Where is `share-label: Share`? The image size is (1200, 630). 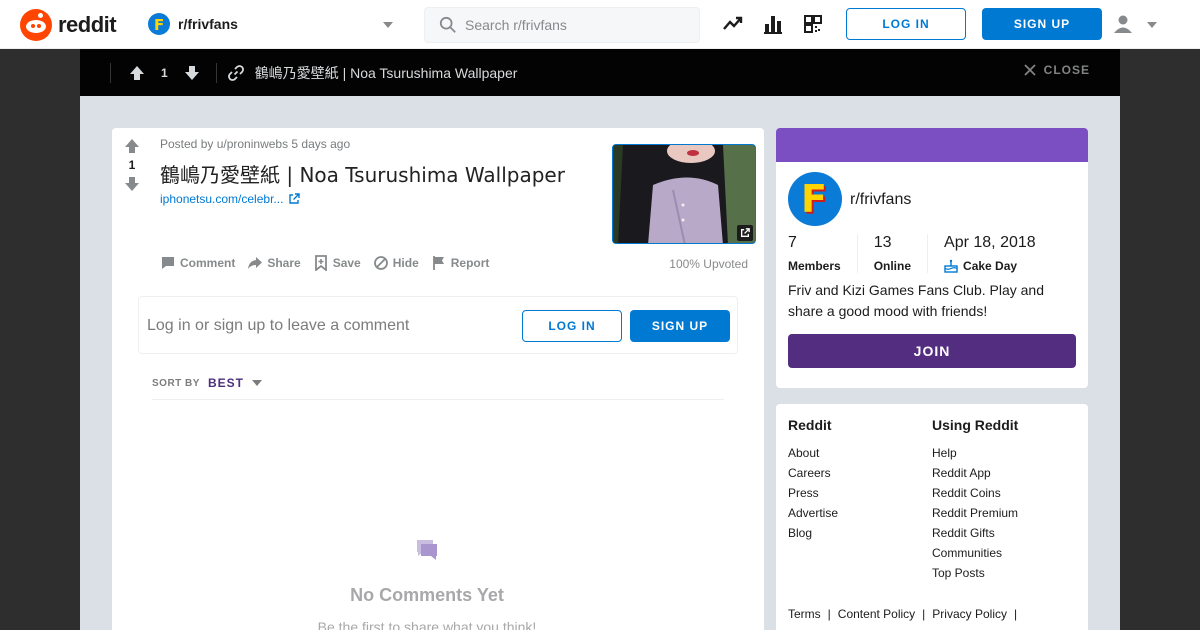
share-label: Share is located at coordinates (284, 263).